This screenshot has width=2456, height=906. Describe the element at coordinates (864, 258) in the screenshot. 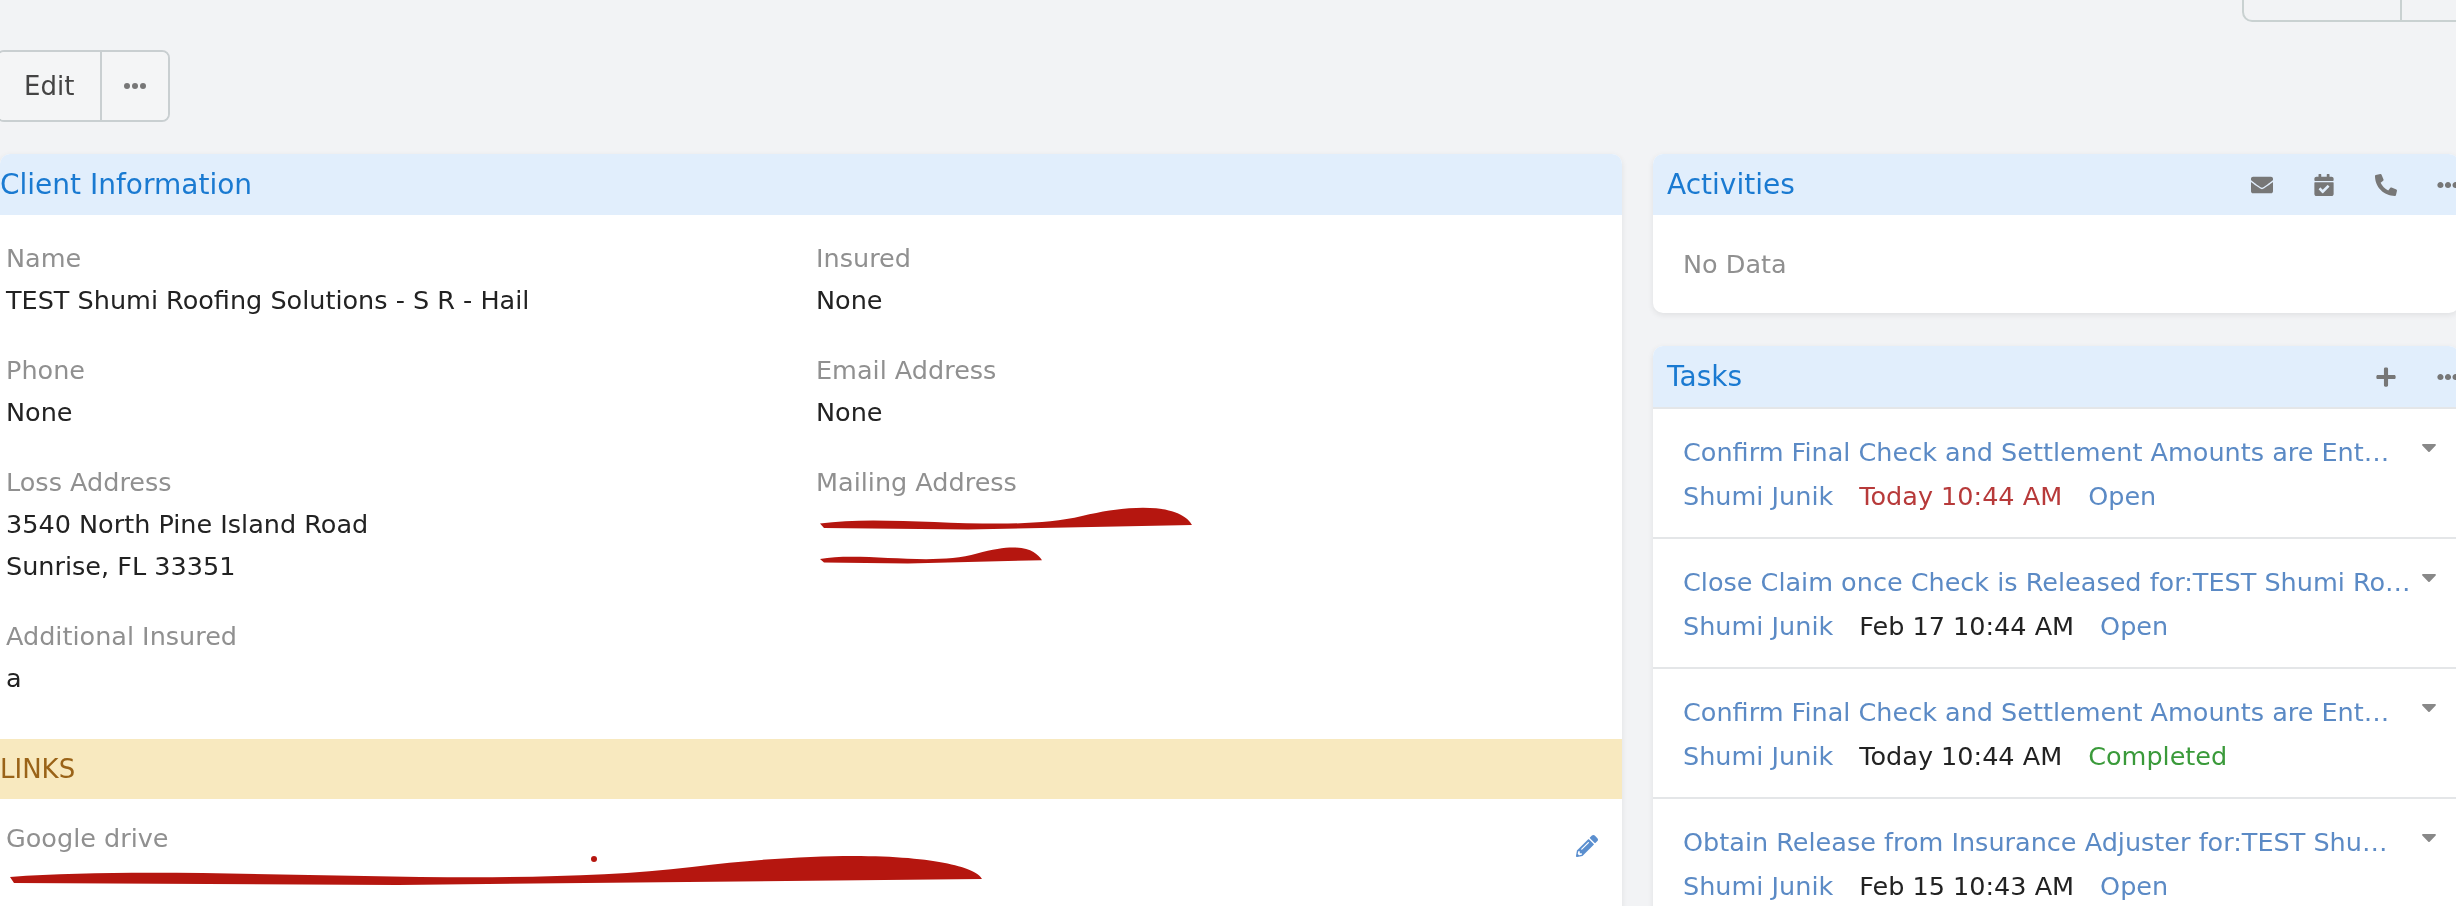

I see `field-label: Insured` at that location.